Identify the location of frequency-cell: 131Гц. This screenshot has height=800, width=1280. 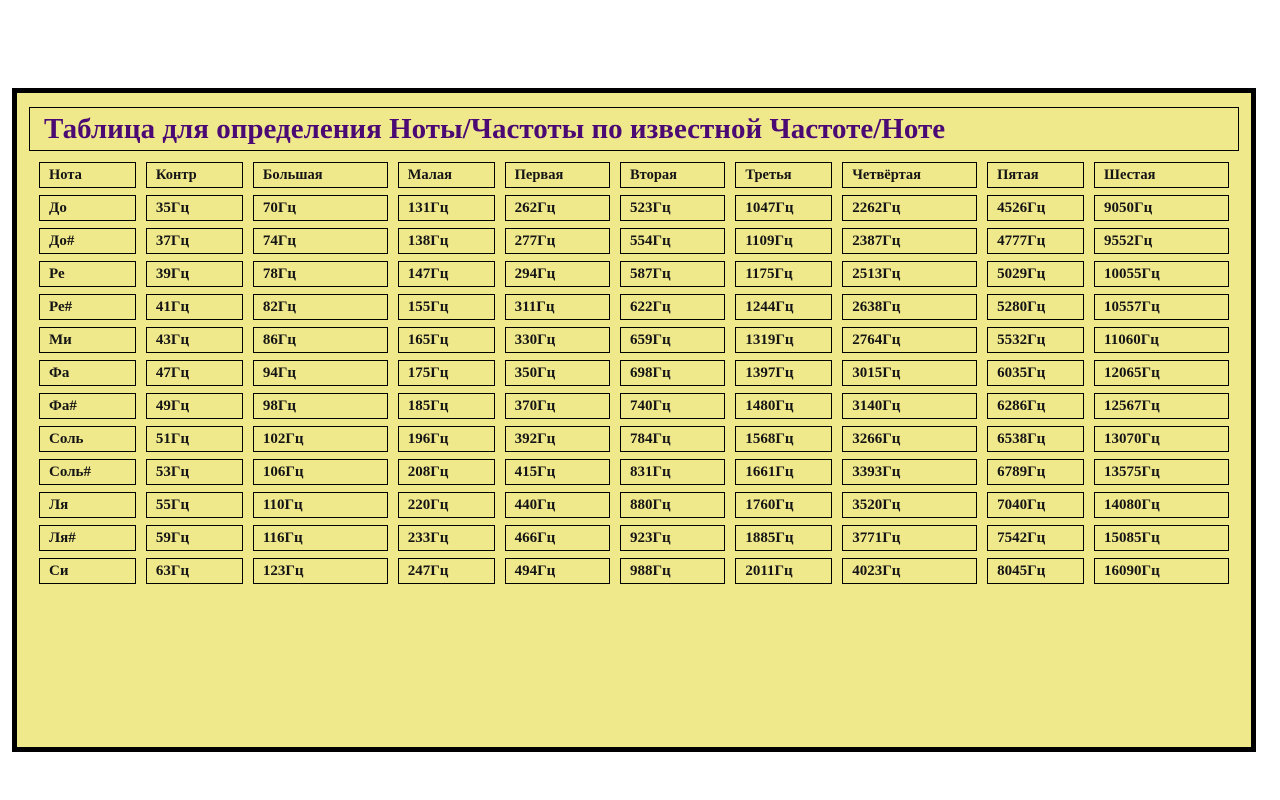
(446, 208).